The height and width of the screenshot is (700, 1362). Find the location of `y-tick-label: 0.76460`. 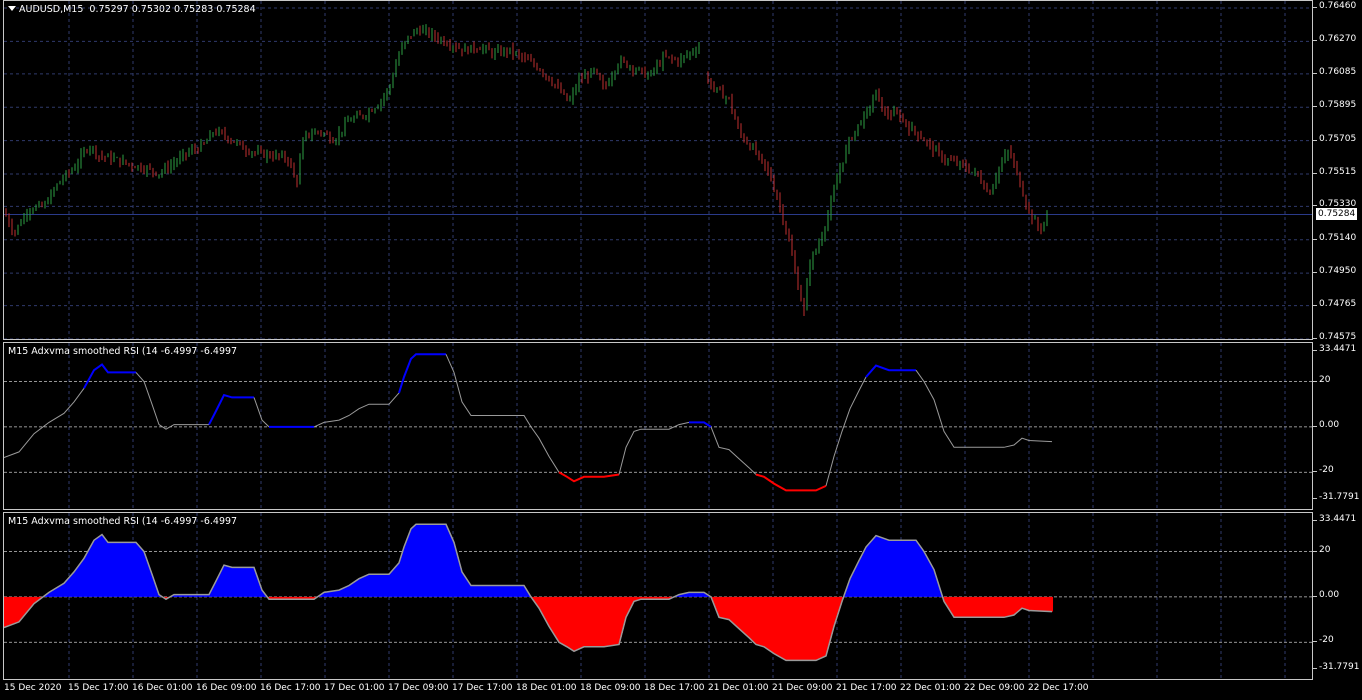

y-tick-label: 0.76460 is located at coordinates (1334, 6).